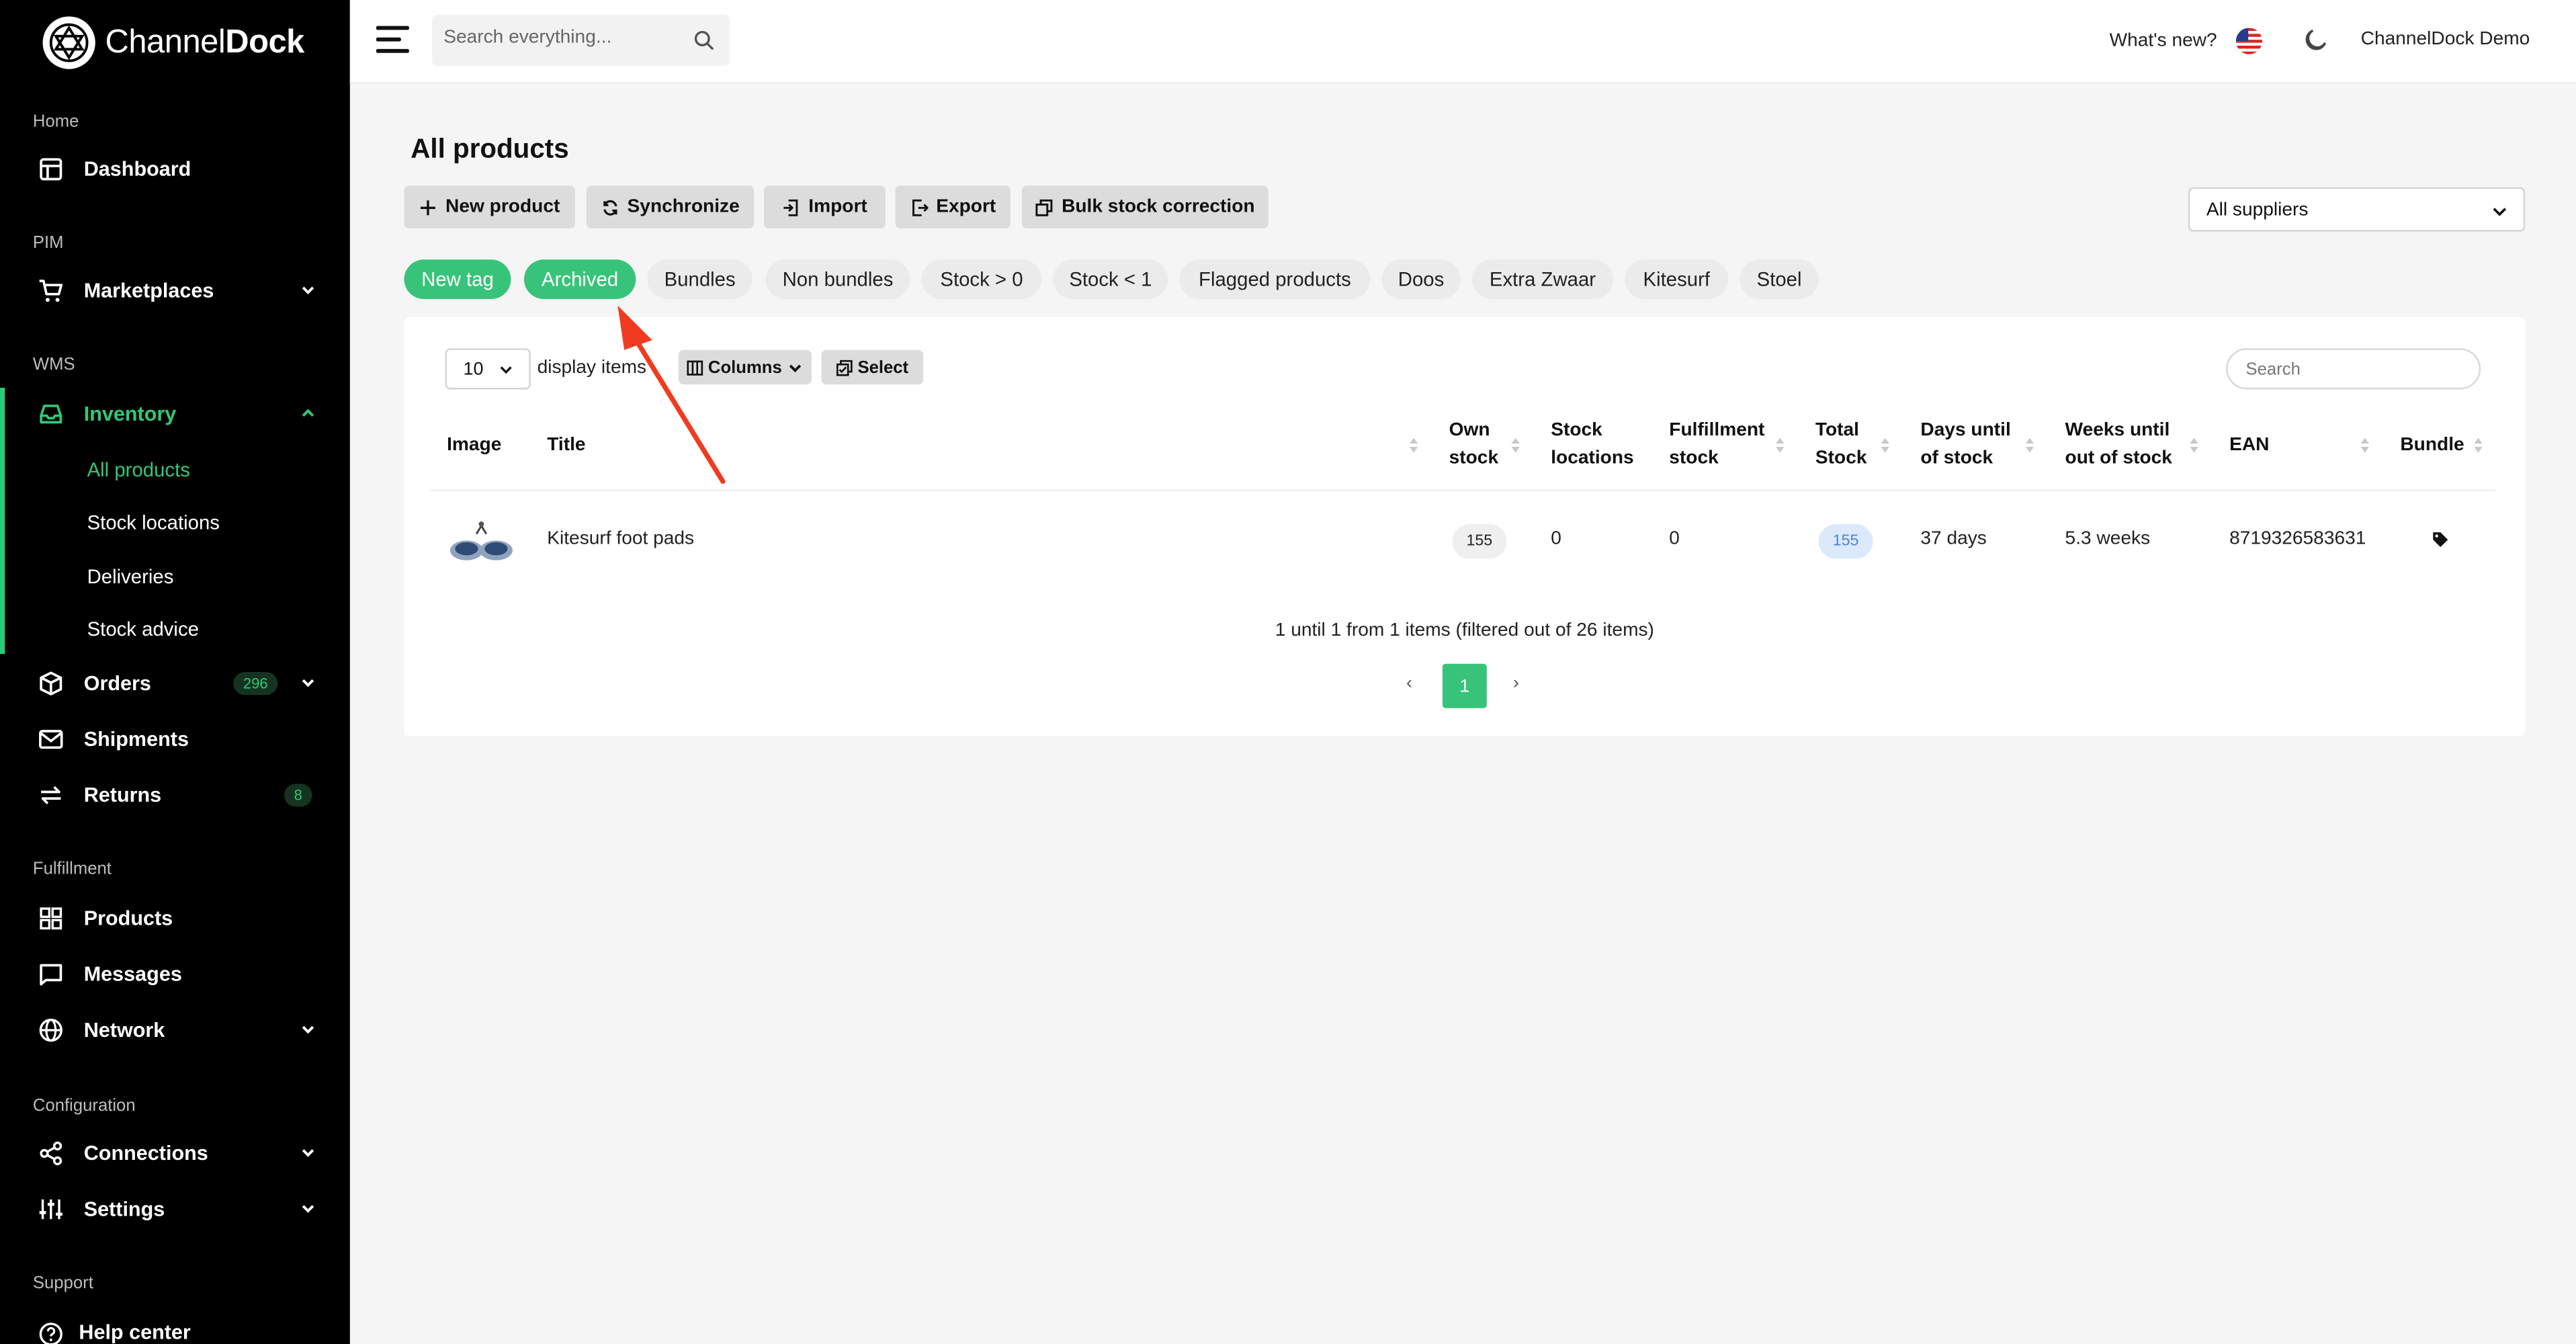  I want to click on dashboard-icon, so click(51, 169).